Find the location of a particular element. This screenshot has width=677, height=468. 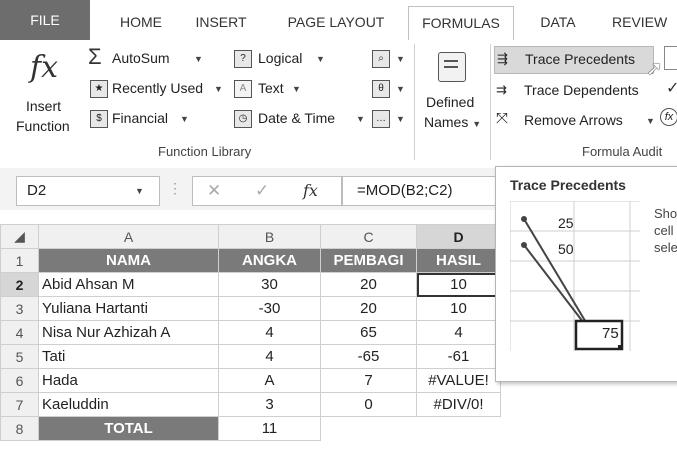

column-header-d: D is located at coordinates (458, 236).